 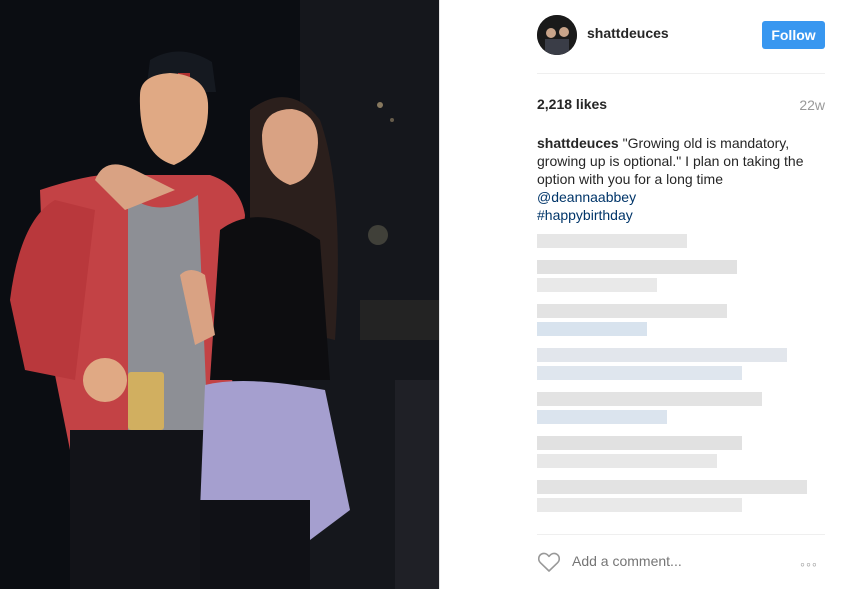 What do you see at coordinates (681, 73) in the screenshot?
I see `header-divider` at bounding box center [681, 73].